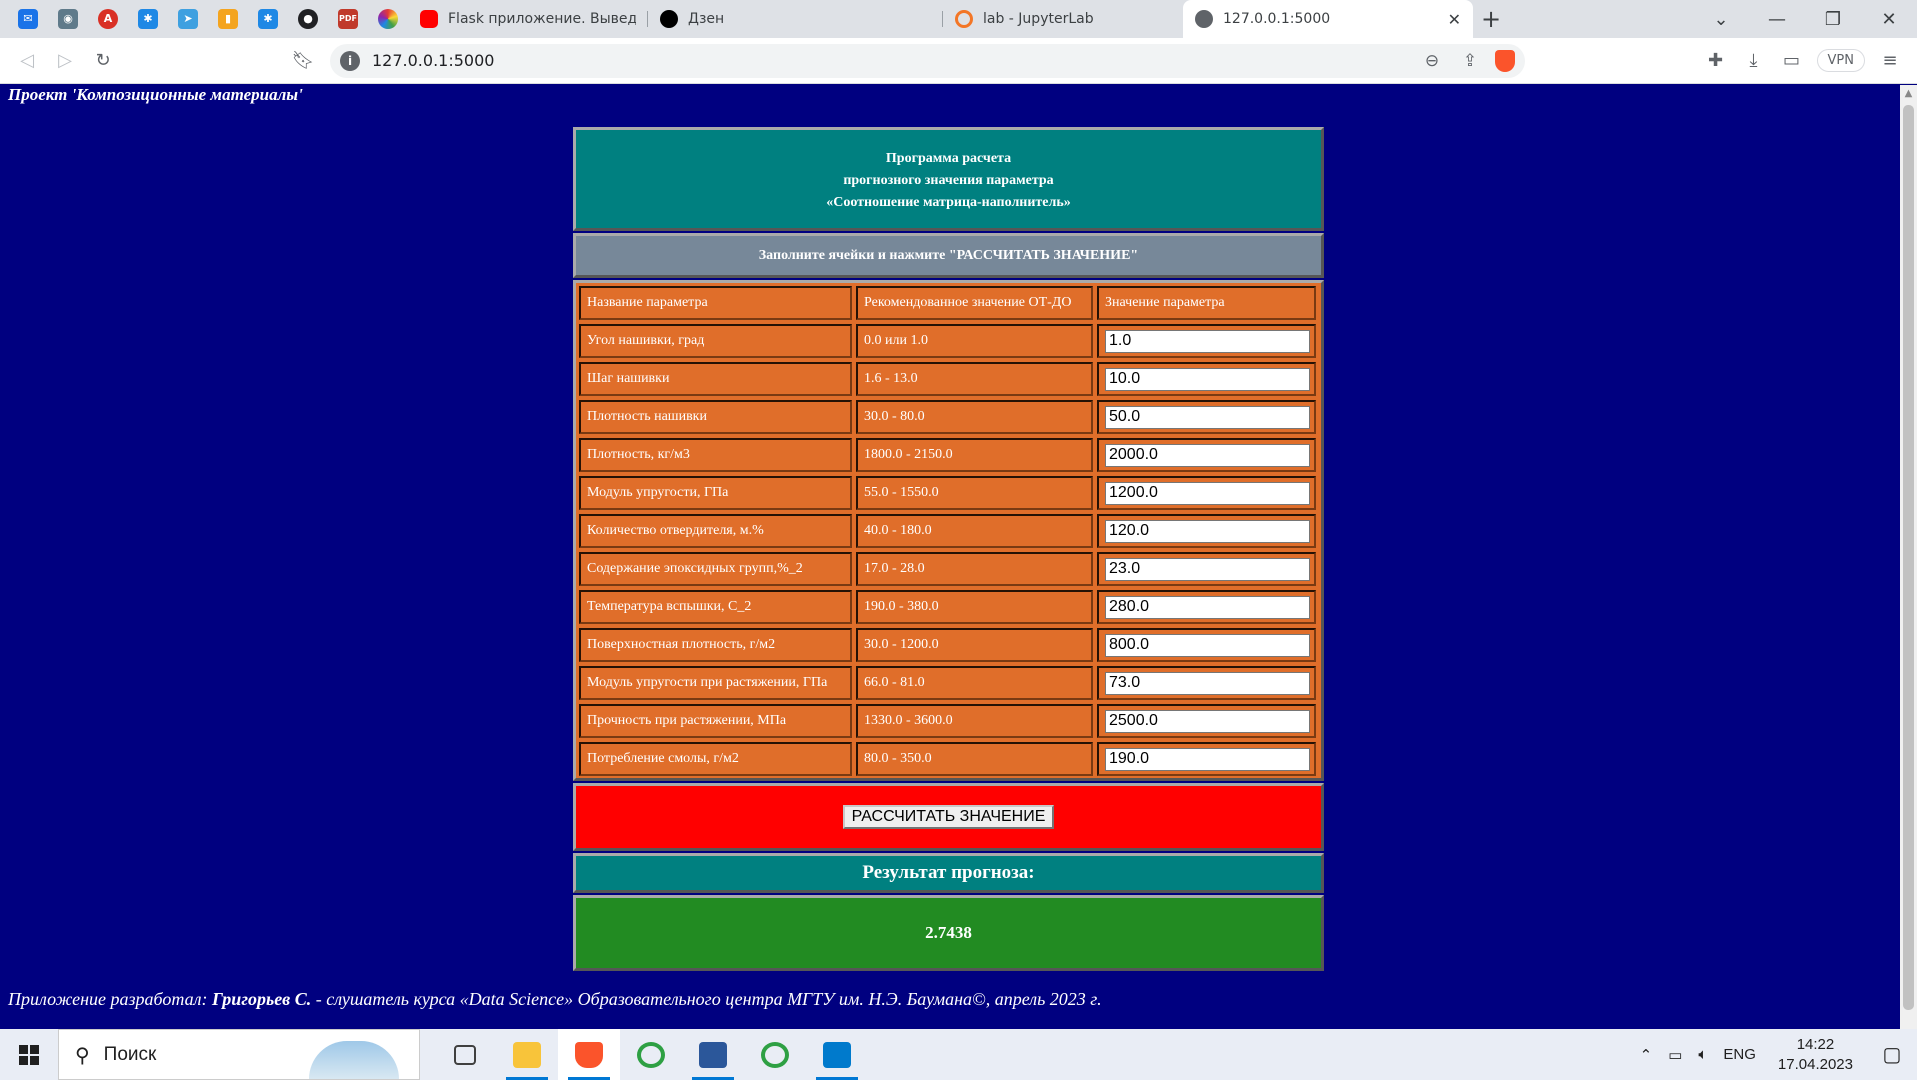 The image size is (1917, 1080). What do you see at coordinates (1491, 19) in the screenshot?
I see `new-tab-button: +` at bounding box center [1491, 19].